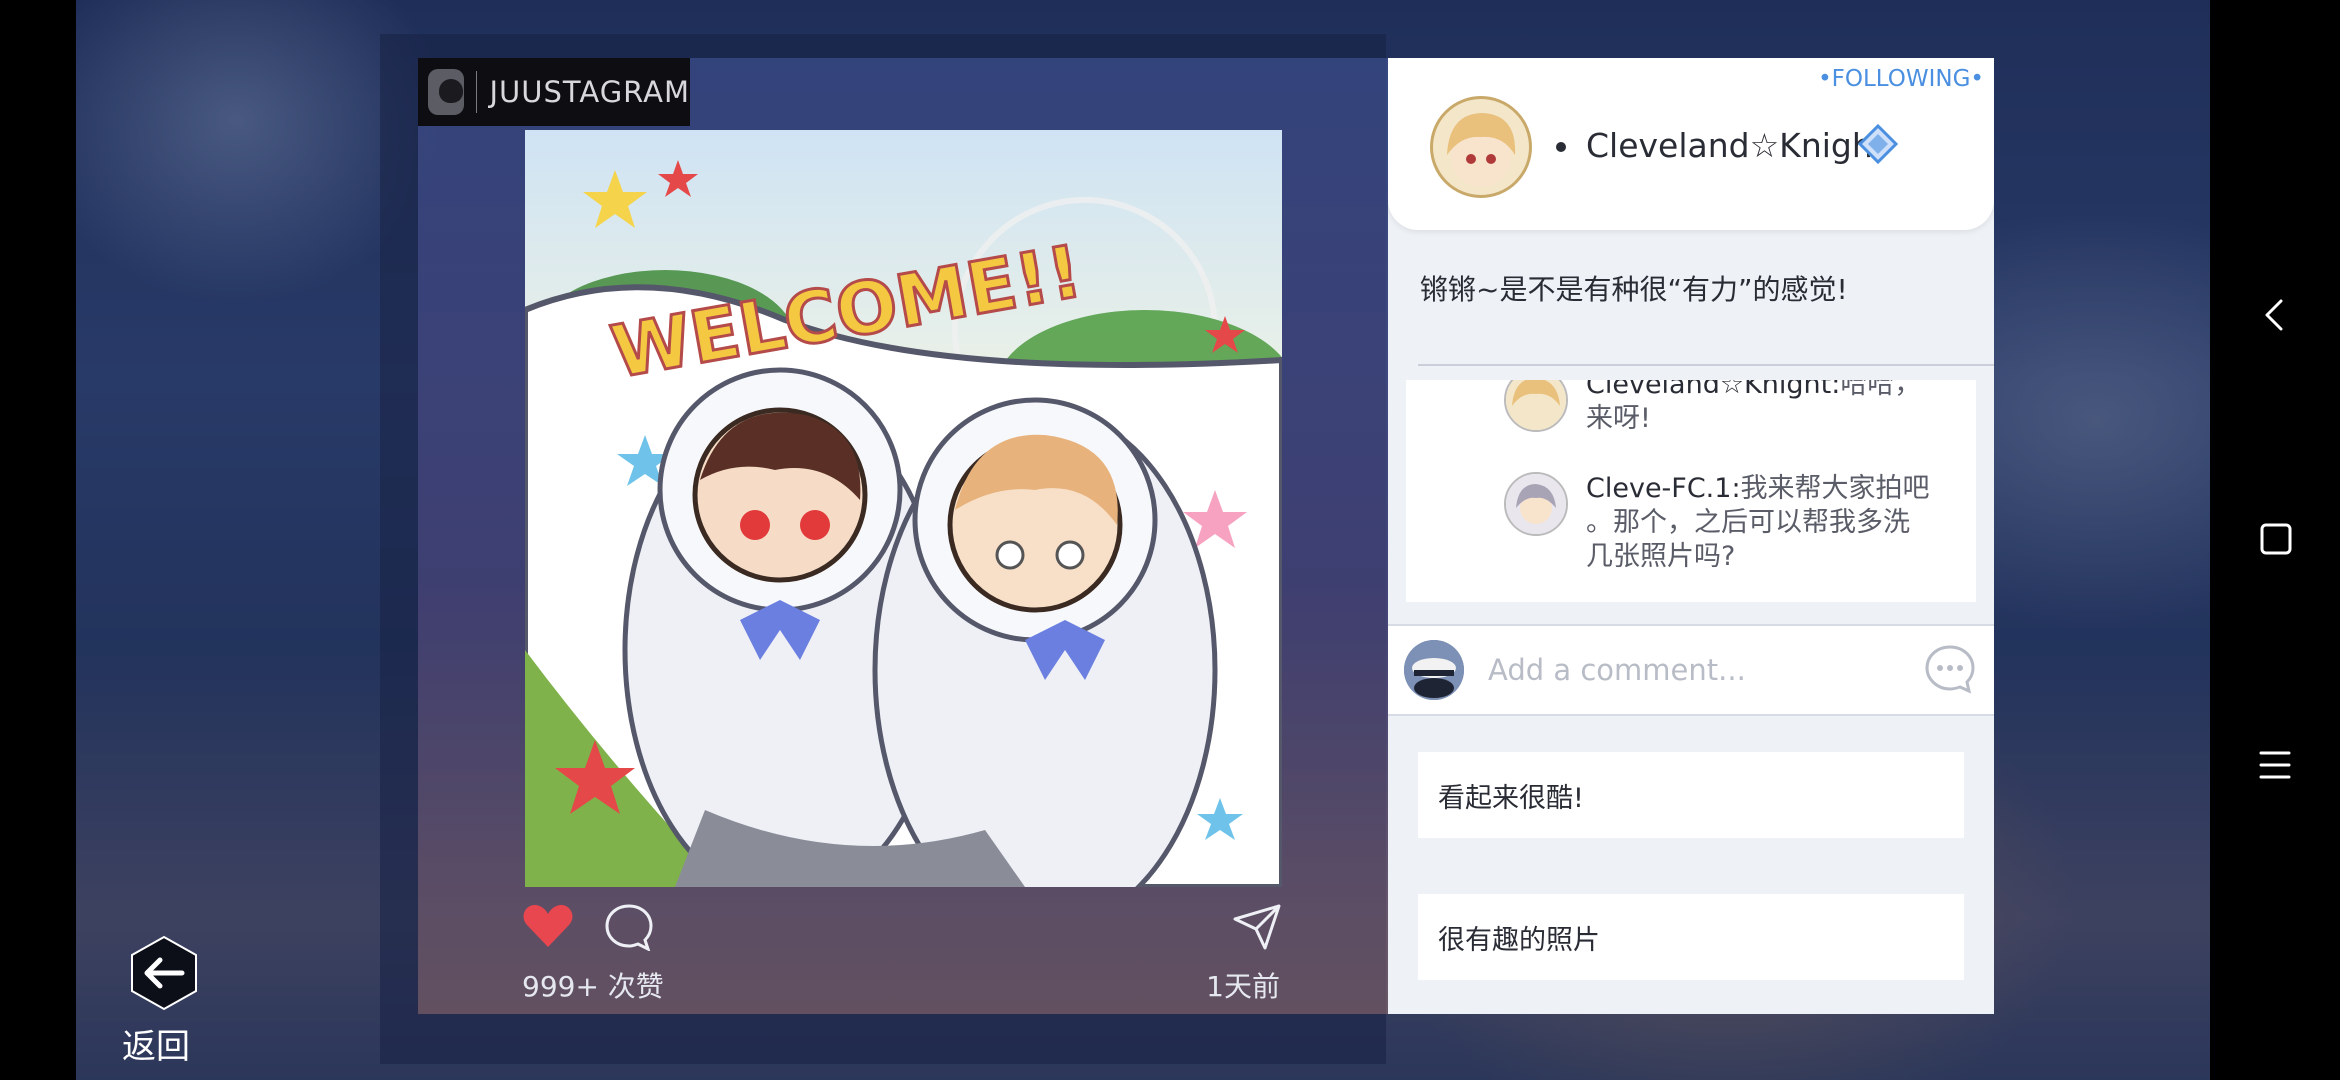 Image resolution: width=2340 pixels, height=1080 pixels. I want to click on nav-home-icon, so click(2275, 540).